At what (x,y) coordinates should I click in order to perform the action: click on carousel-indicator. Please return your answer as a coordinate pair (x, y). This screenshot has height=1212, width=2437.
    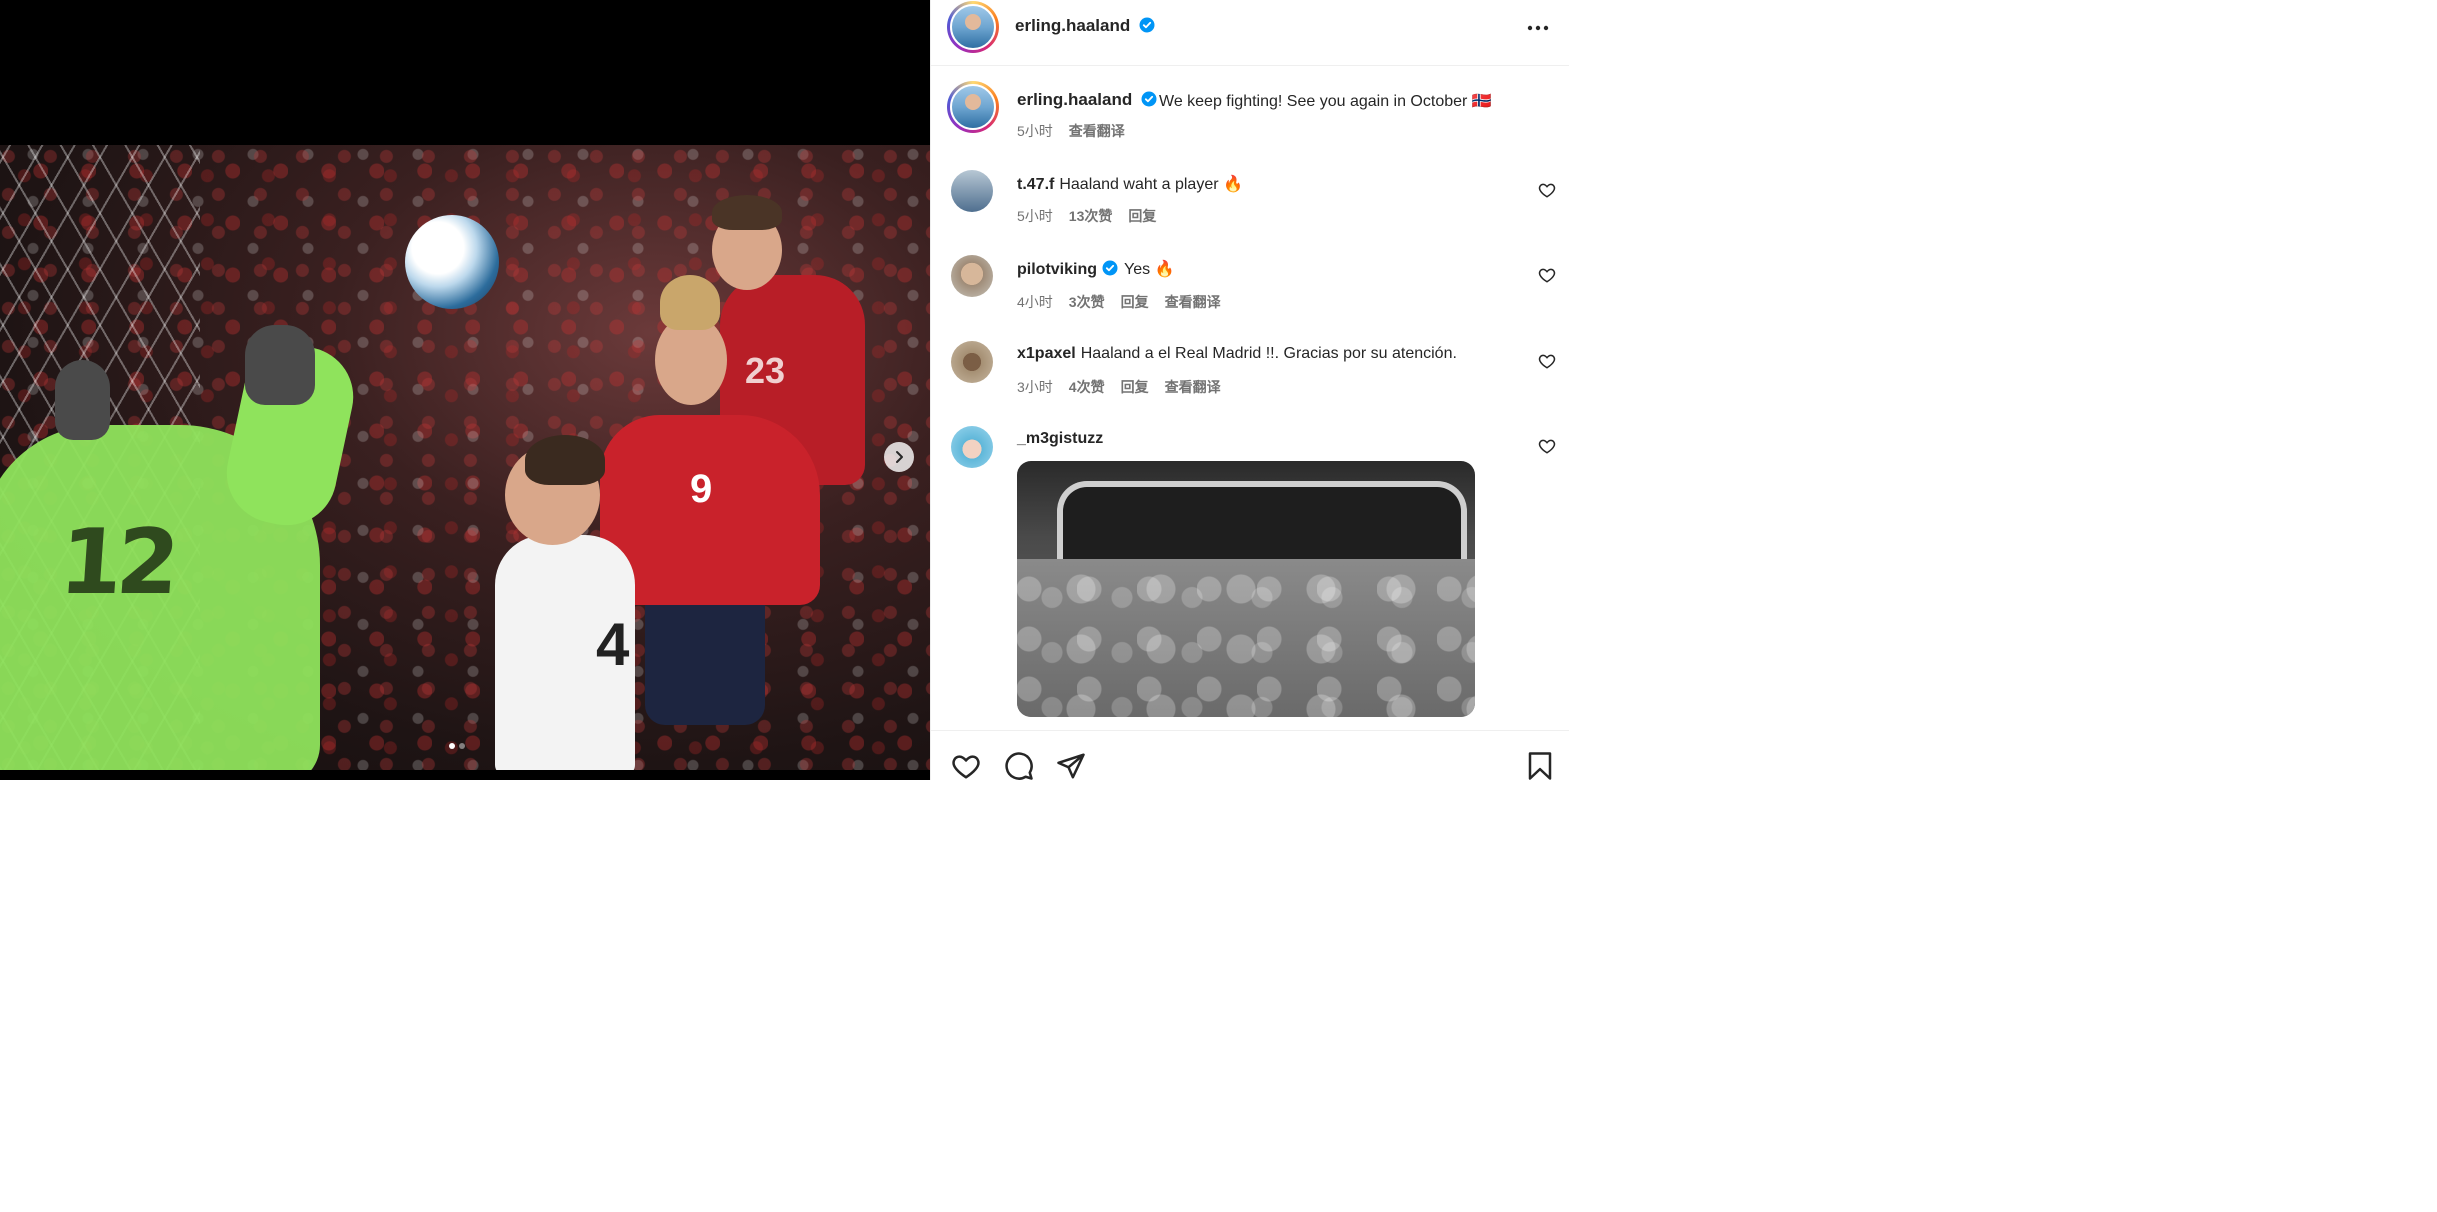
    Looking at the image, I should click on (457, 746).